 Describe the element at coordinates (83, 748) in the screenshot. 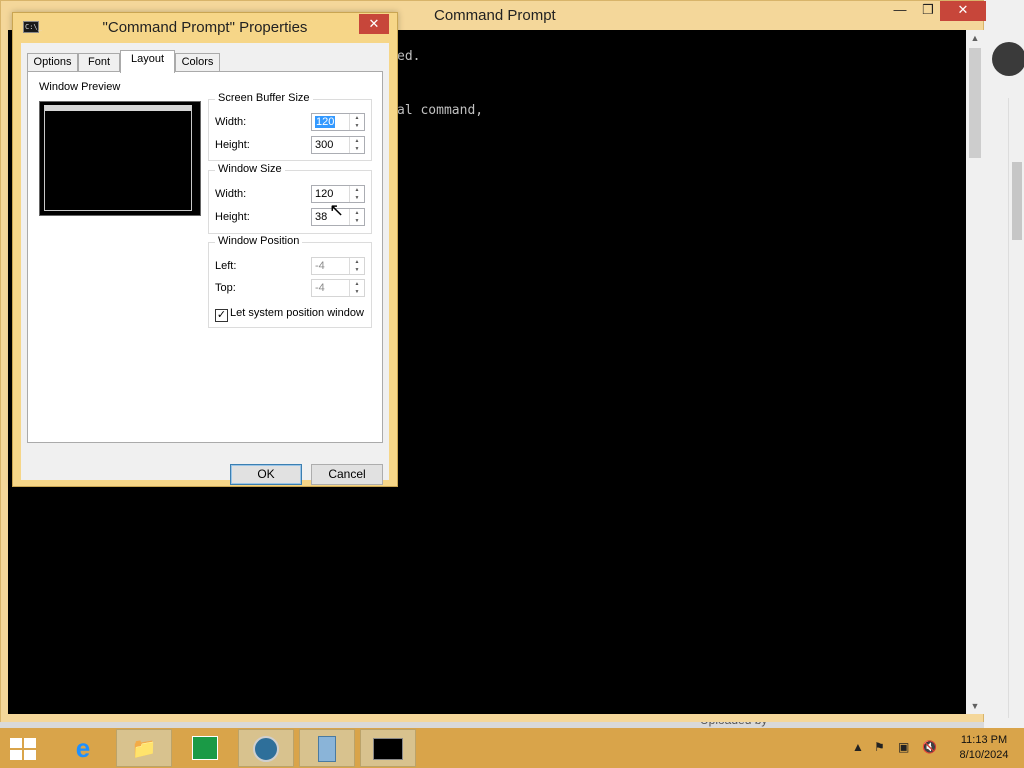

I see `internet-explorer-icon: e` at that location.